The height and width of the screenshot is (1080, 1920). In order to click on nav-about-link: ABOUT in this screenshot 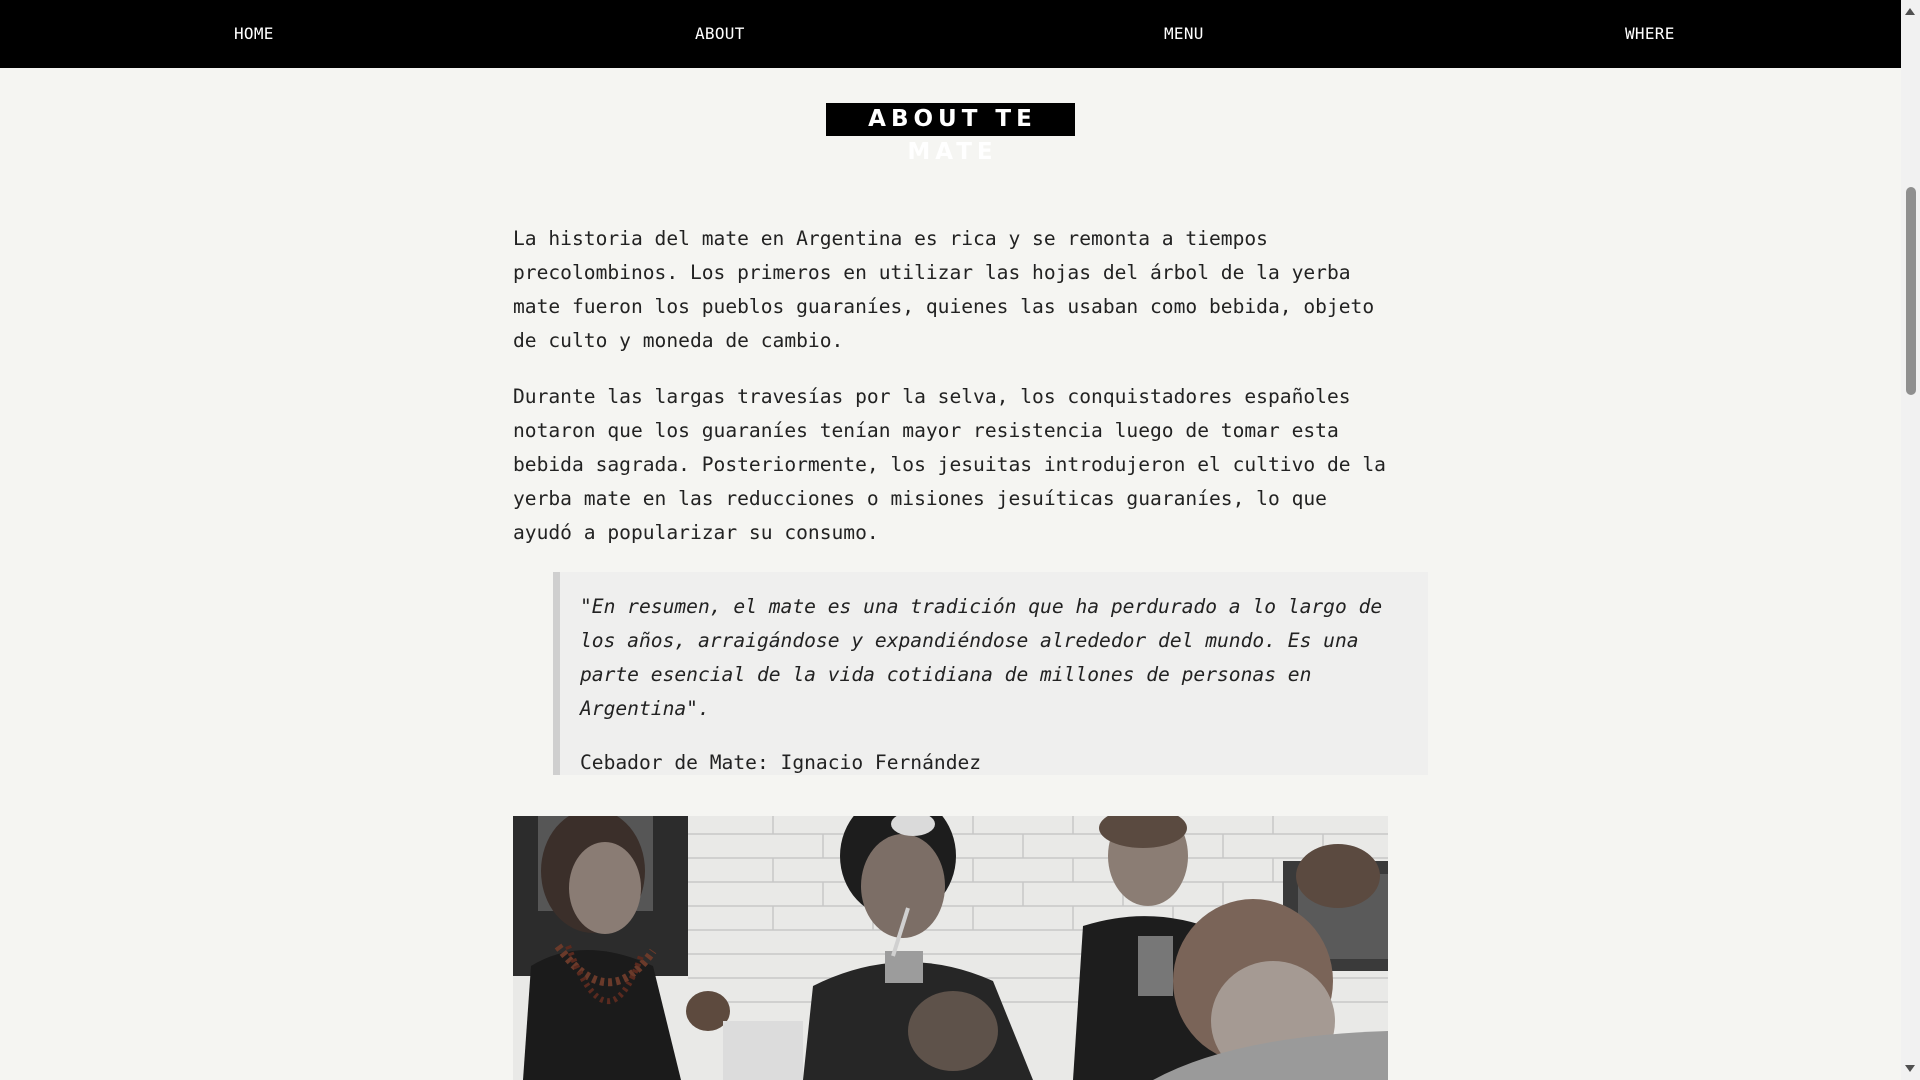, I will do `click(720, 33)`.